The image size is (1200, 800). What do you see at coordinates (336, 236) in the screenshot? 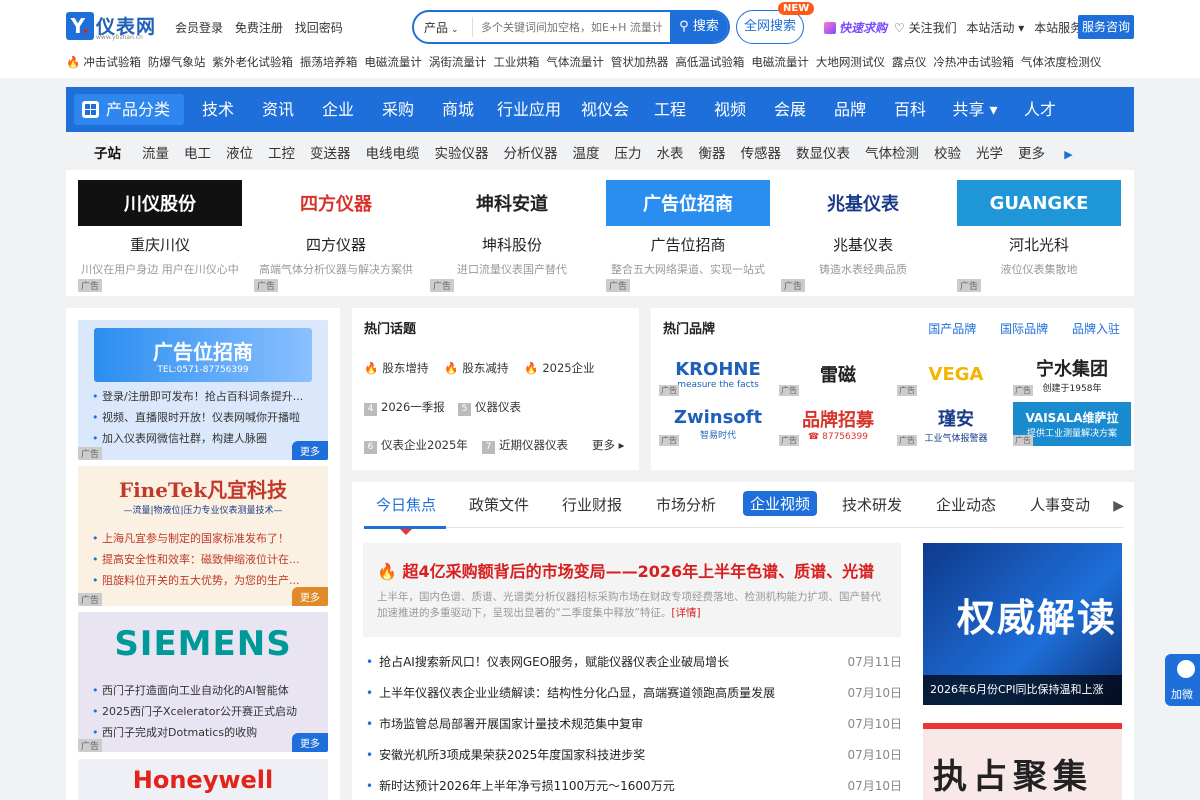
I see `ad-card: 四方仪器 四方仪器 高端气体分析仪器与解决方案供 广告` at bounding box center [336, 236].